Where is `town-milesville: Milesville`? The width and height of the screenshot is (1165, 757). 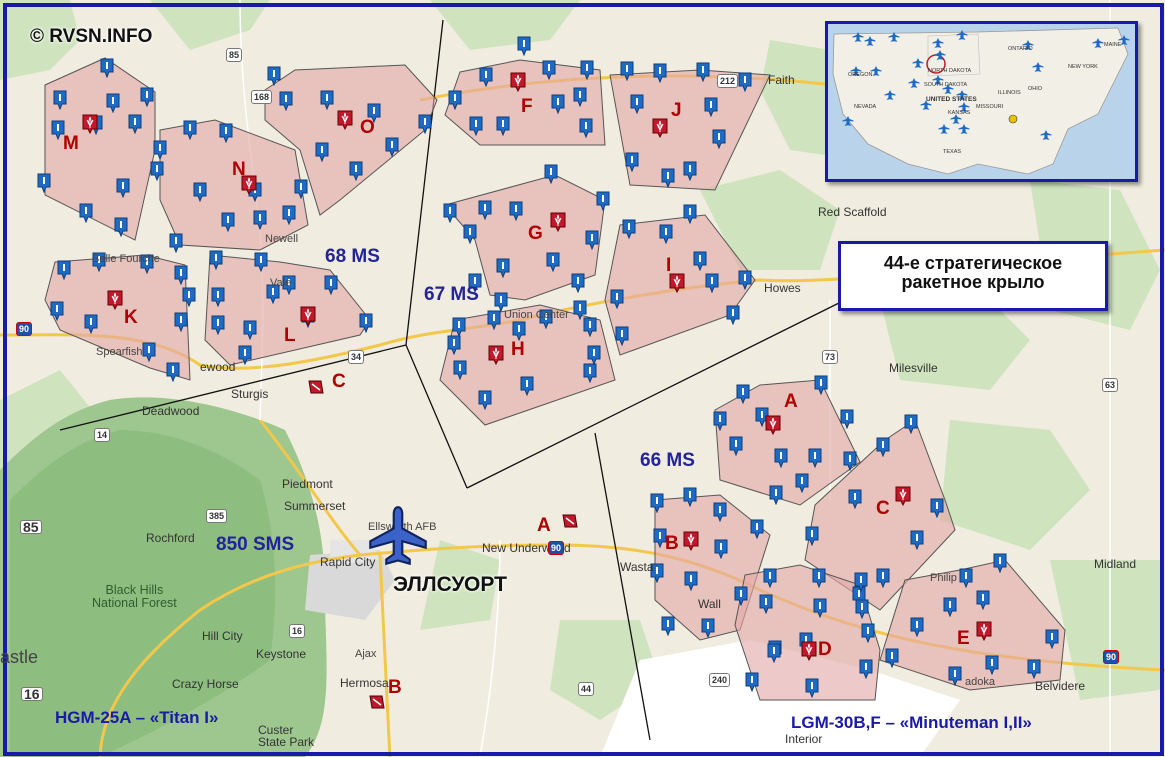
town-milesville: Milesville is located at coordinates (913, 368).